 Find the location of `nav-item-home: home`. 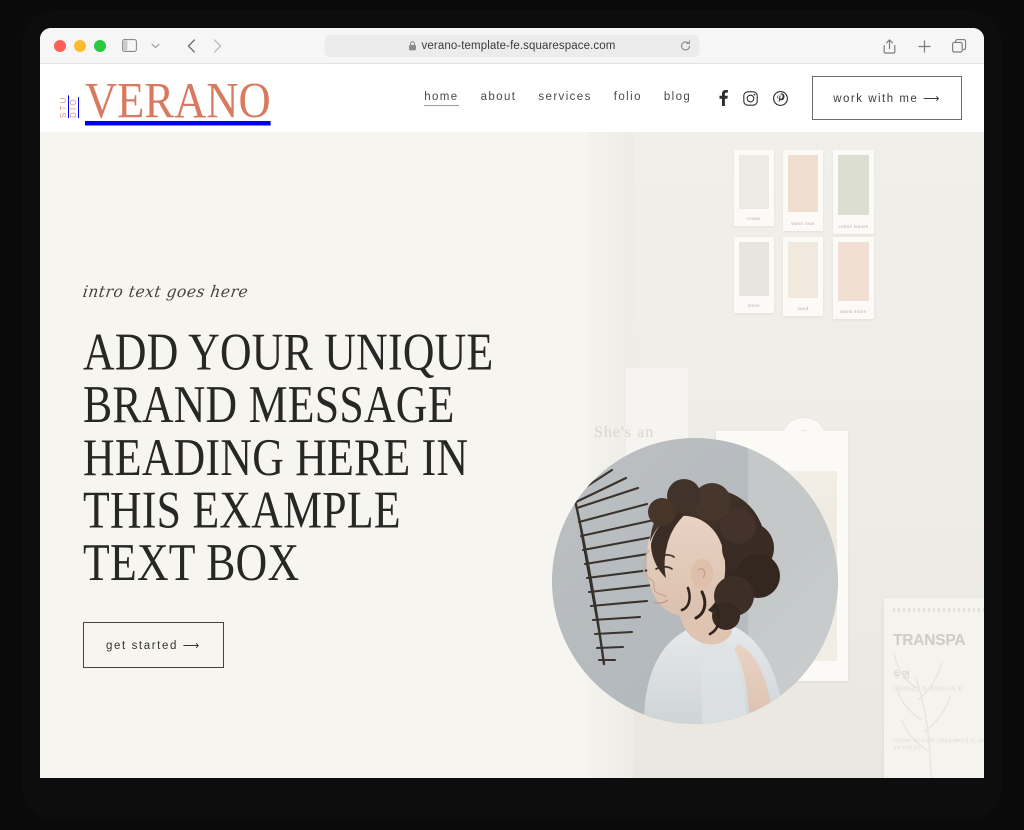

nav-item-home: home is located at coordinates (441, 98).